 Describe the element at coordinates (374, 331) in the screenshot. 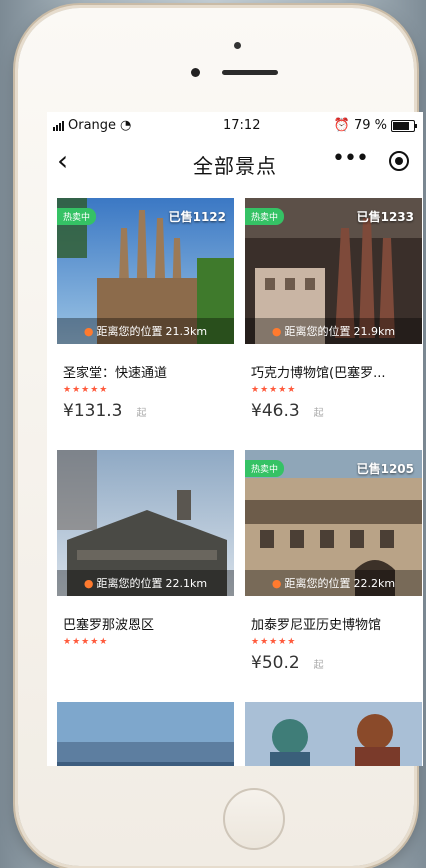

I see `distance-value: 21.9km` at that location.